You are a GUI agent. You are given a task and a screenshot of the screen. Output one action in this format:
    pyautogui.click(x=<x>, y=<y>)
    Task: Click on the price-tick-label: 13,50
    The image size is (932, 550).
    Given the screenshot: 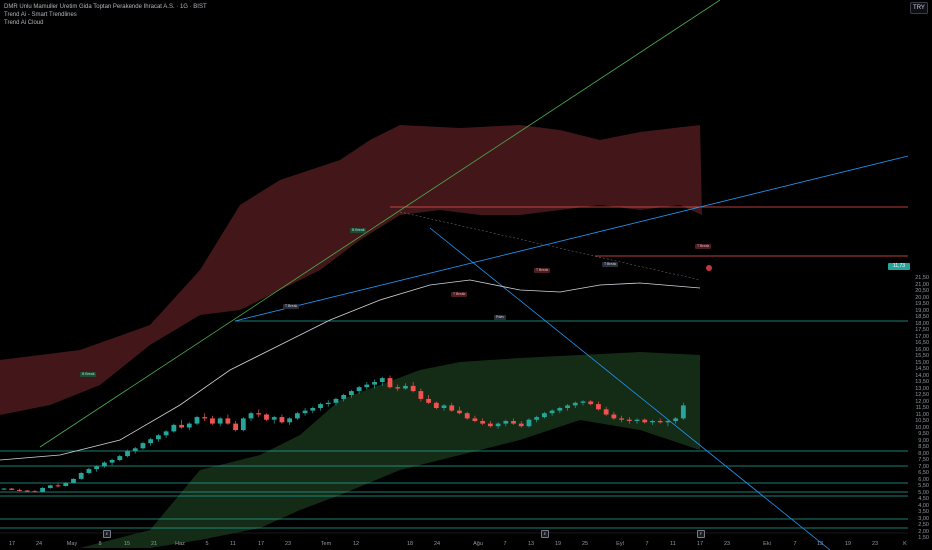 What is the action you would take?
    pyautogui.click(x=922, y=382)
    